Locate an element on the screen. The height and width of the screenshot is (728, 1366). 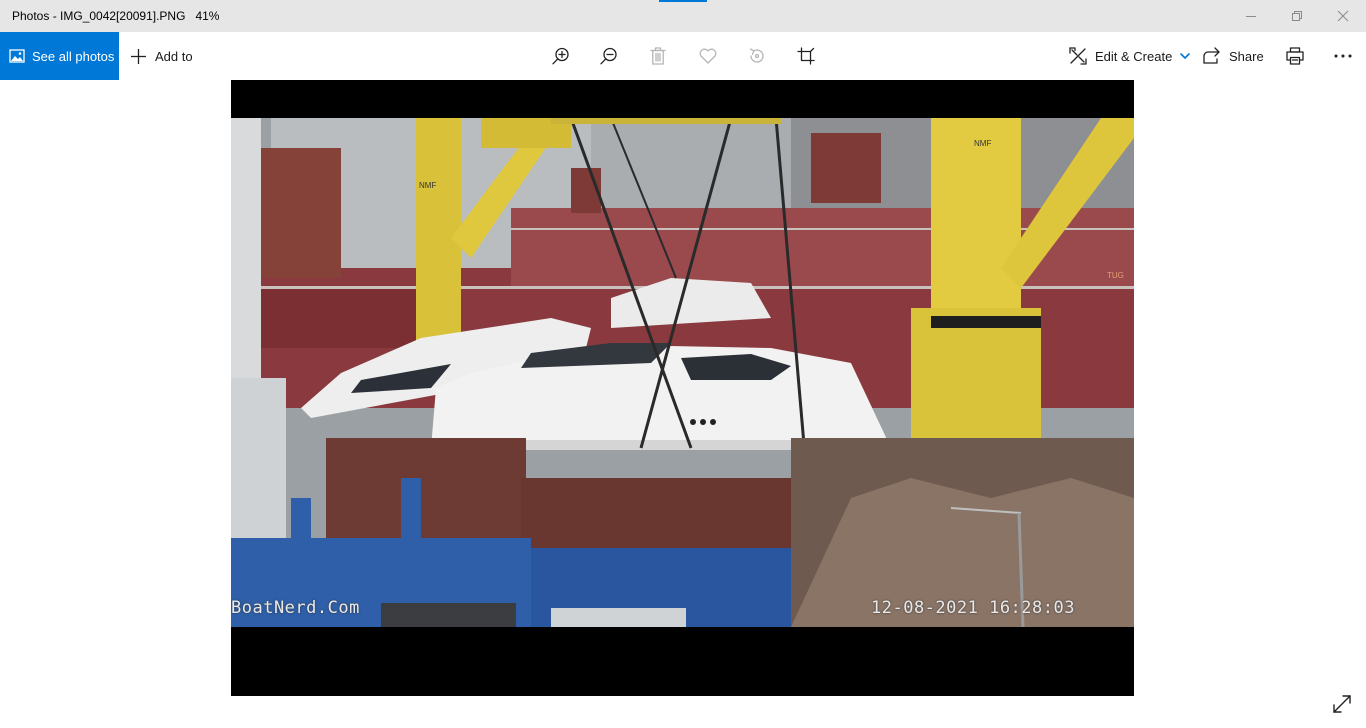
rotate-button is located at coordinates (757, 56).